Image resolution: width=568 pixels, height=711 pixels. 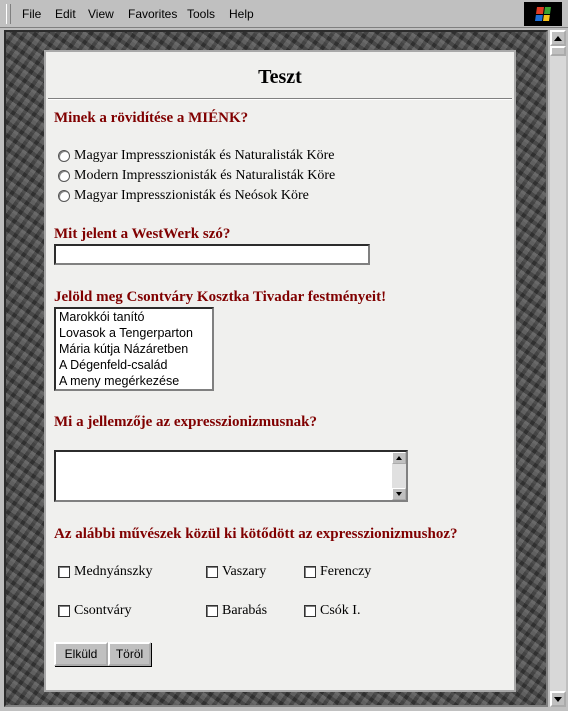 I want to click on q5-option-vaszary: Vaszary, so click(x=236, y=572).